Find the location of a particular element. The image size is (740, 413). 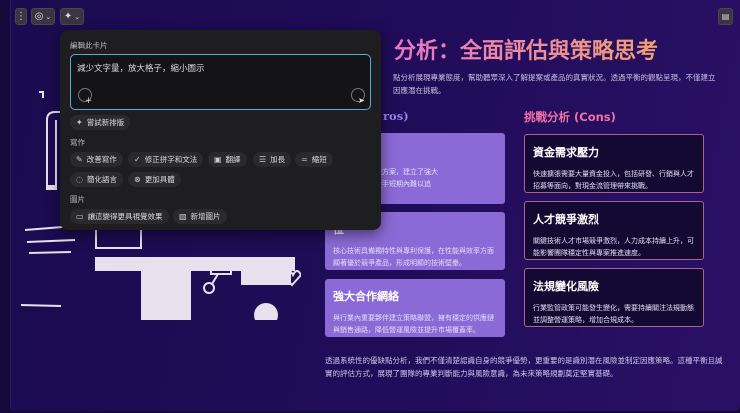

add-attachment-button: + is located at coordinates (85, 97).